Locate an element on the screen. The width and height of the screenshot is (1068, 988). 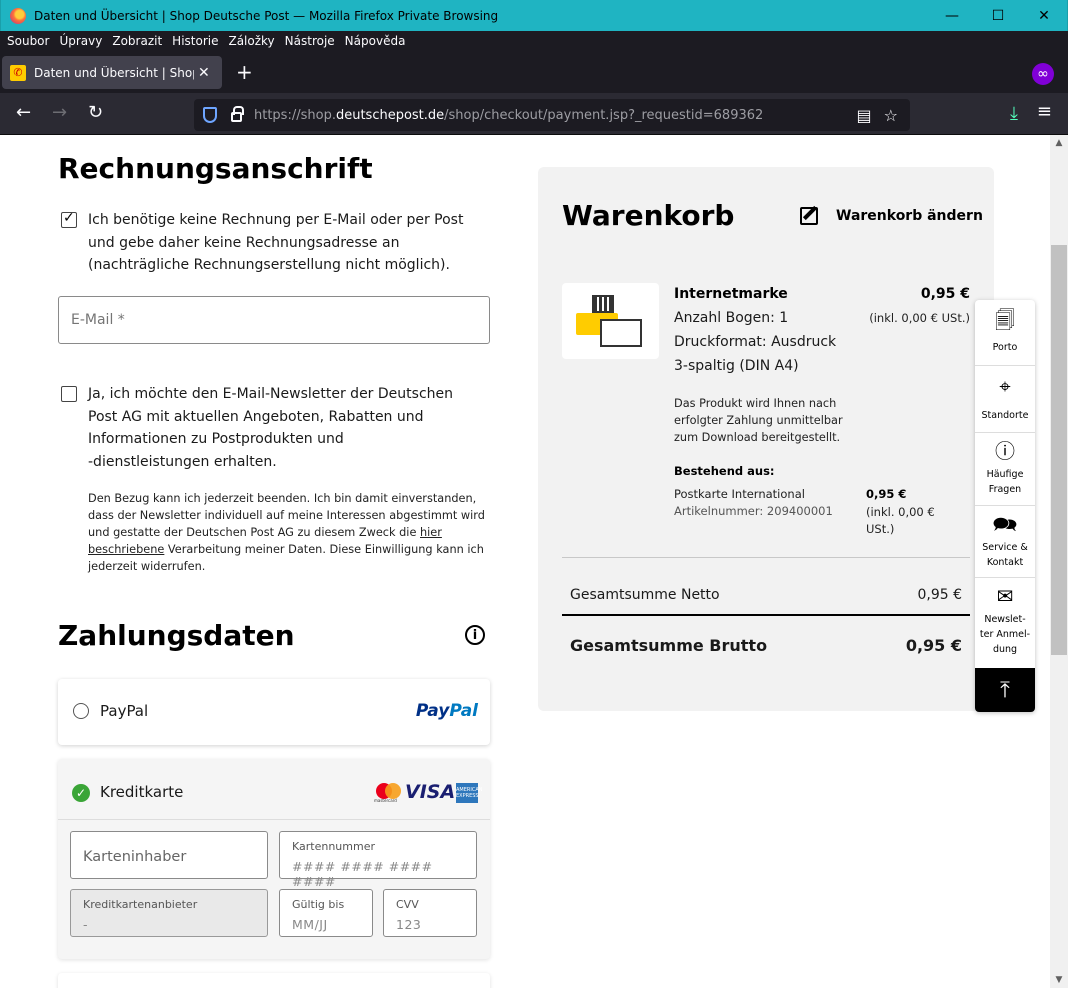
scroll-to-top-button: ⤒ is located at coordinates (1005, 690).